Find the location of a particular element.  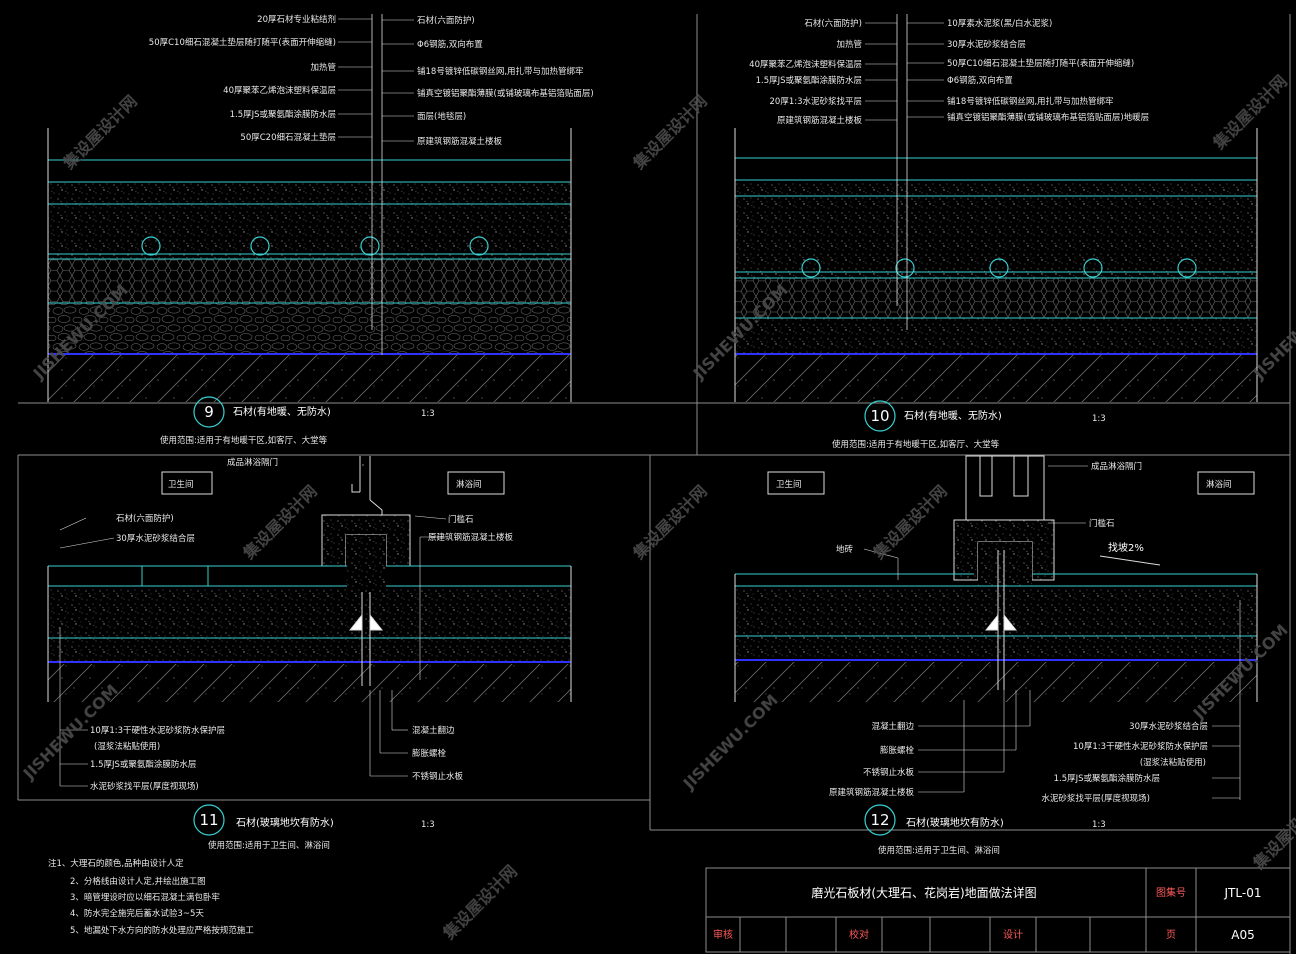

note-line: 4、防水完全施完后蓄水试验3~5天 is located at coordinates (137, 913).